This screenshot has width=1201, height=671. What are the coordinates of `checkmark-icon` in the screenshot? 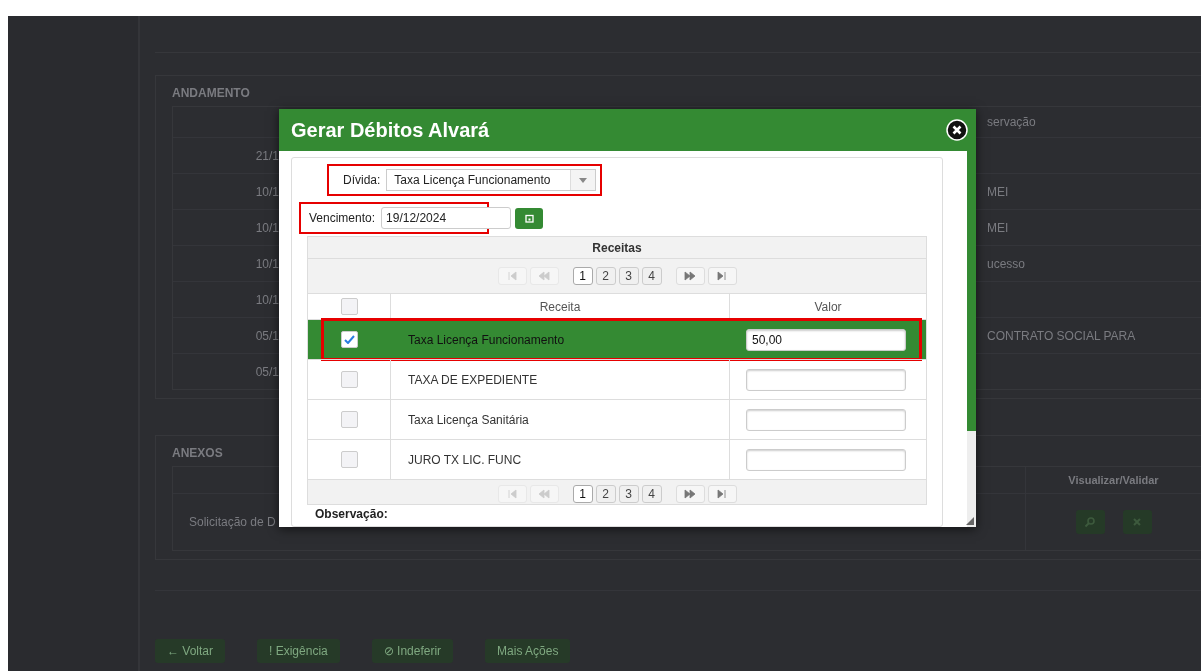 It's located at (349, 339).